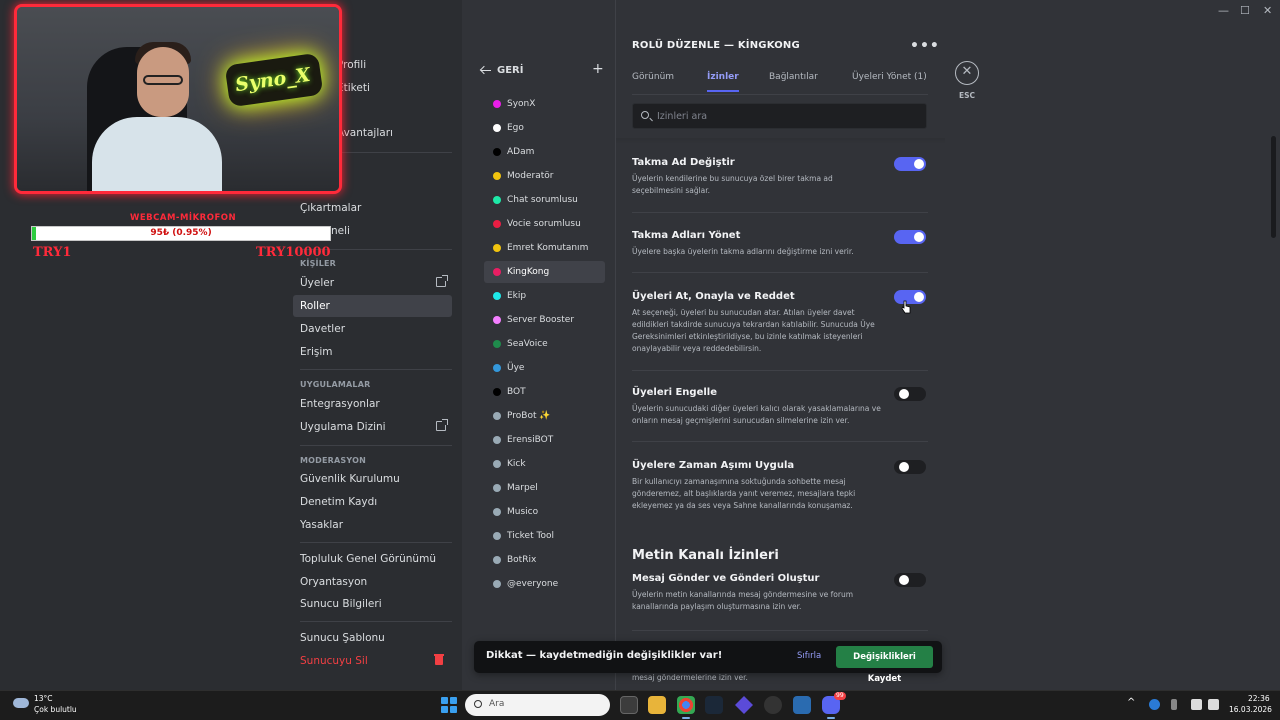 The width and height of the screenshot is (1280, 720). What do you see at coordinates (1245, 10) in the screenshot?
I see `maximize-icon: ☐` at bounding box center [1245, 10].